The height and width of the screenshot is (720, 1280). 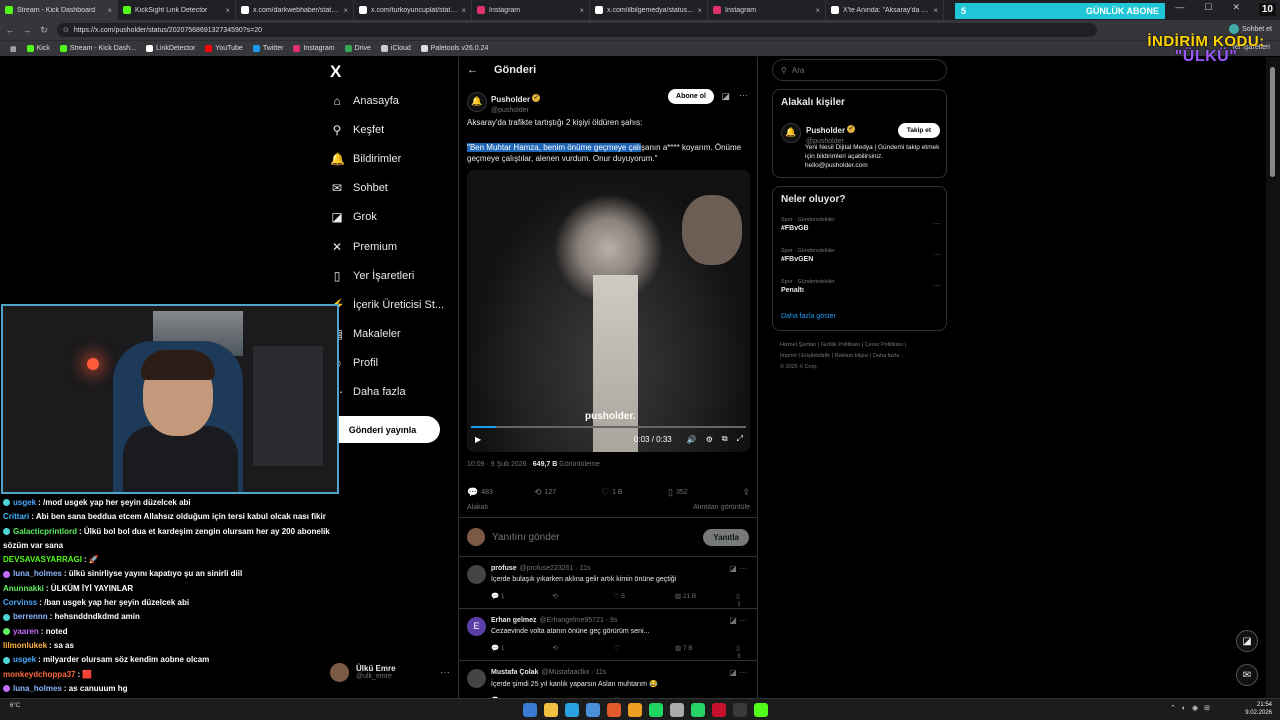 What do you see at coordinates (16, 516) in the screenshot?
I see `chat-username: Crittari` at bounding box center [16, 516].